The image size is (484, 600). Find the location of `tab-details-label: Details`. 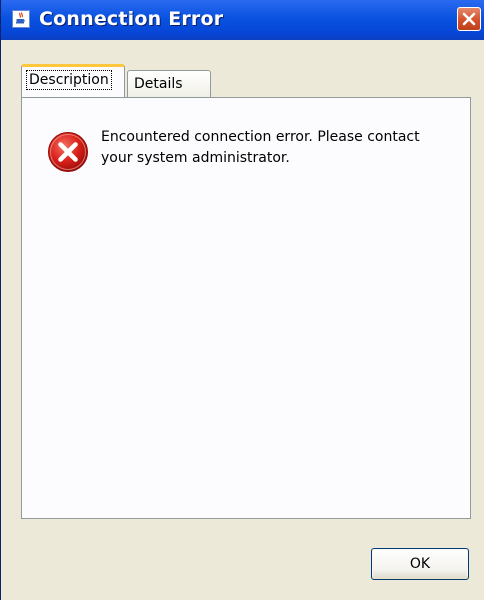

tab-details-label: Details is located at coordinates (158, 84).